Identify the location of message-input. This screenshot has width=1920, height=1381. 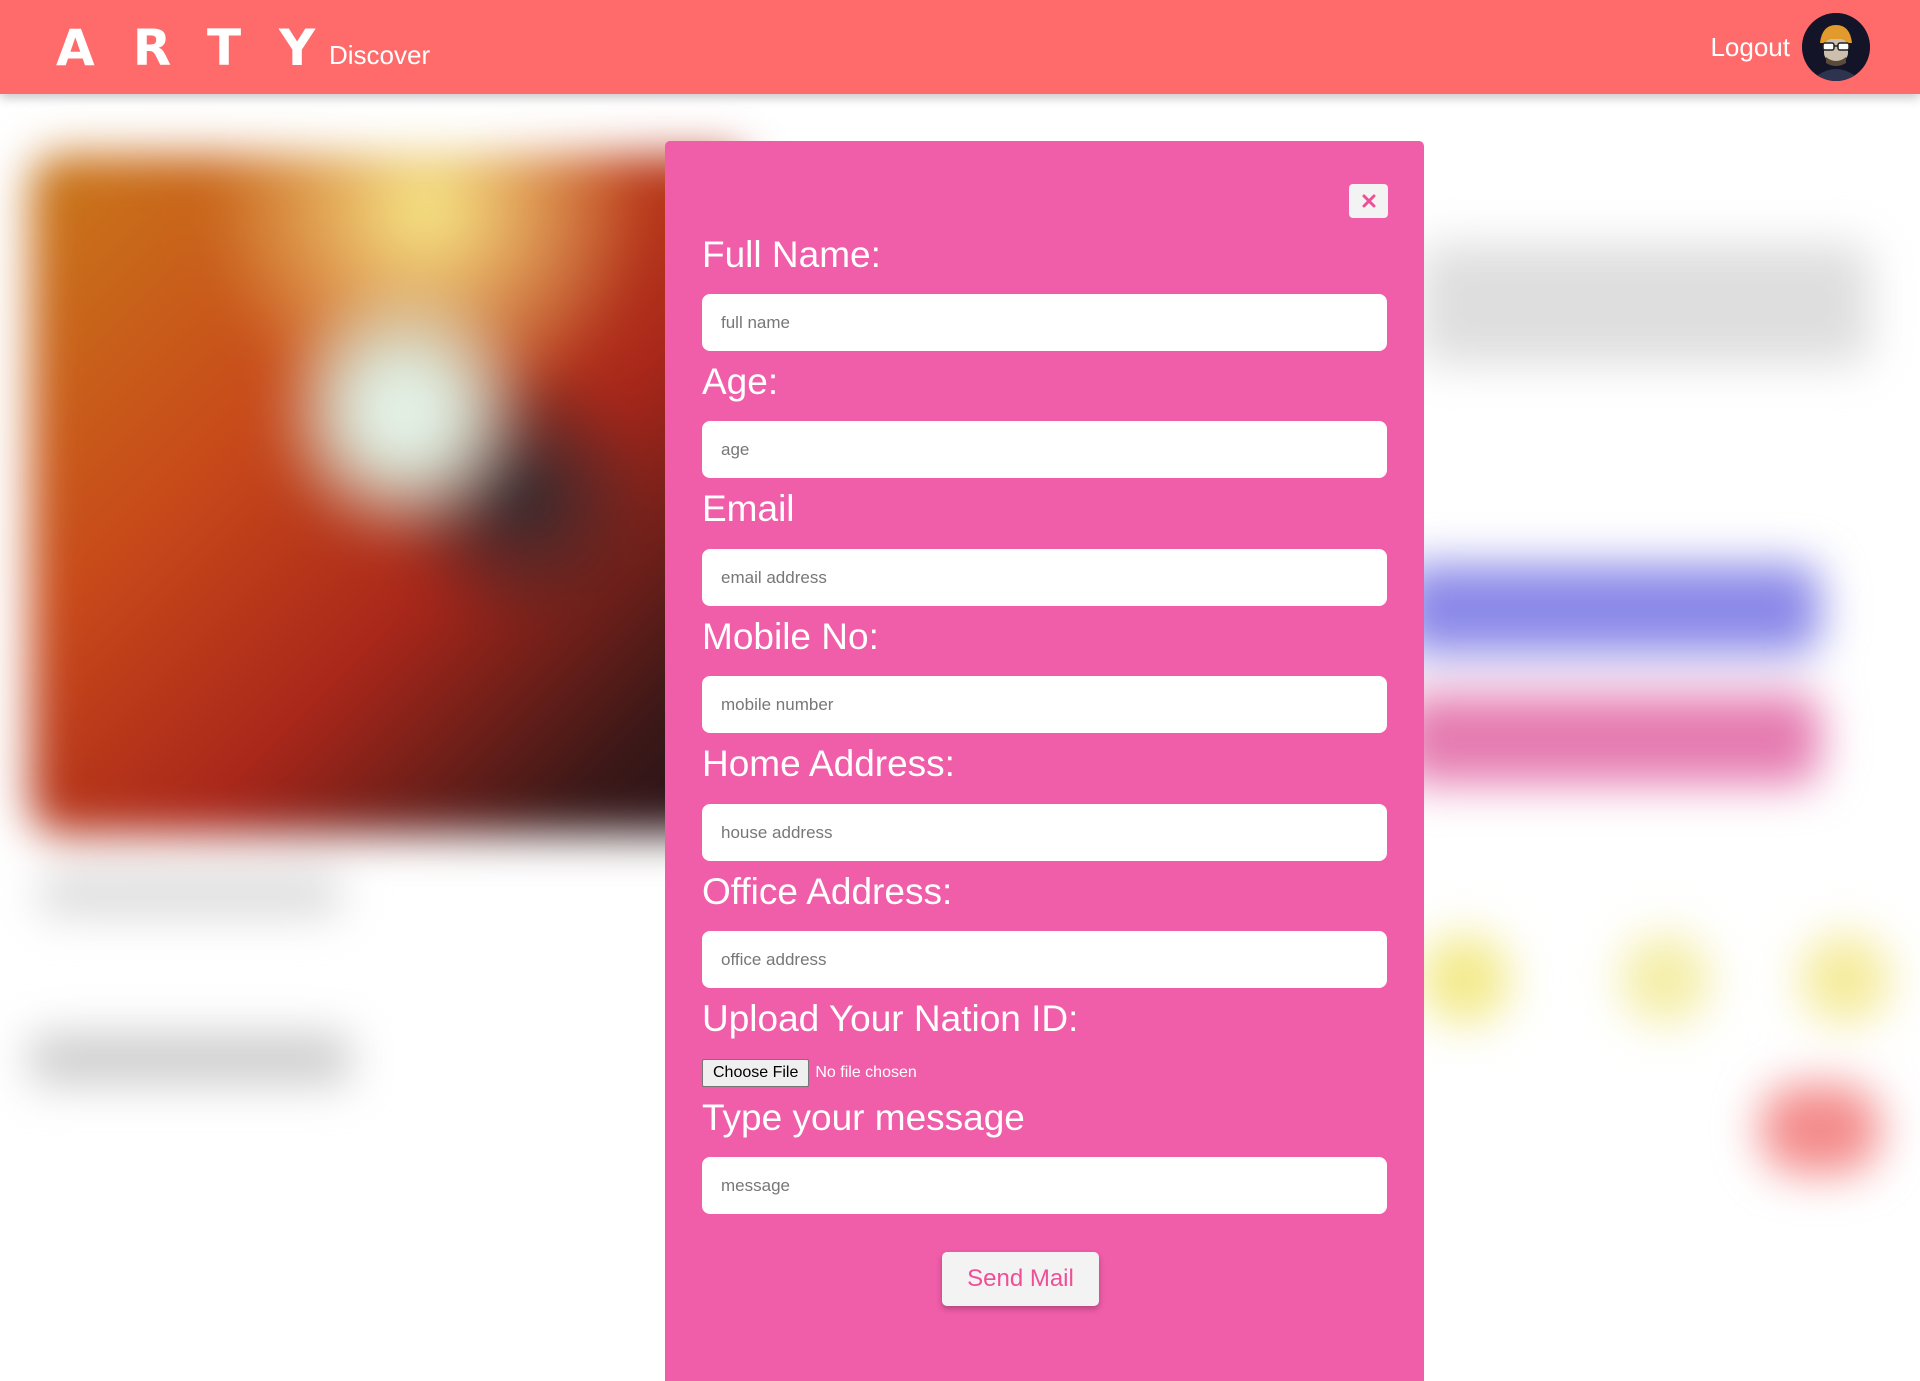
(1044, 1185).